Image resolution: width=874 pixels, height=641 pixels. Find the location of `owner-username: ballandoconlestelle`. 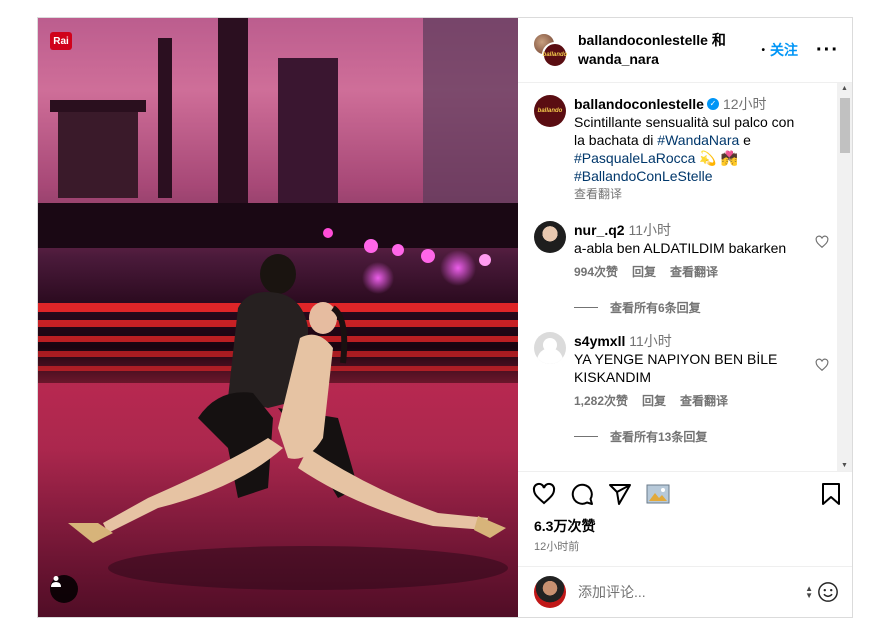

owner-username: ballandoconlestelle is located at coordinates (643, 40).